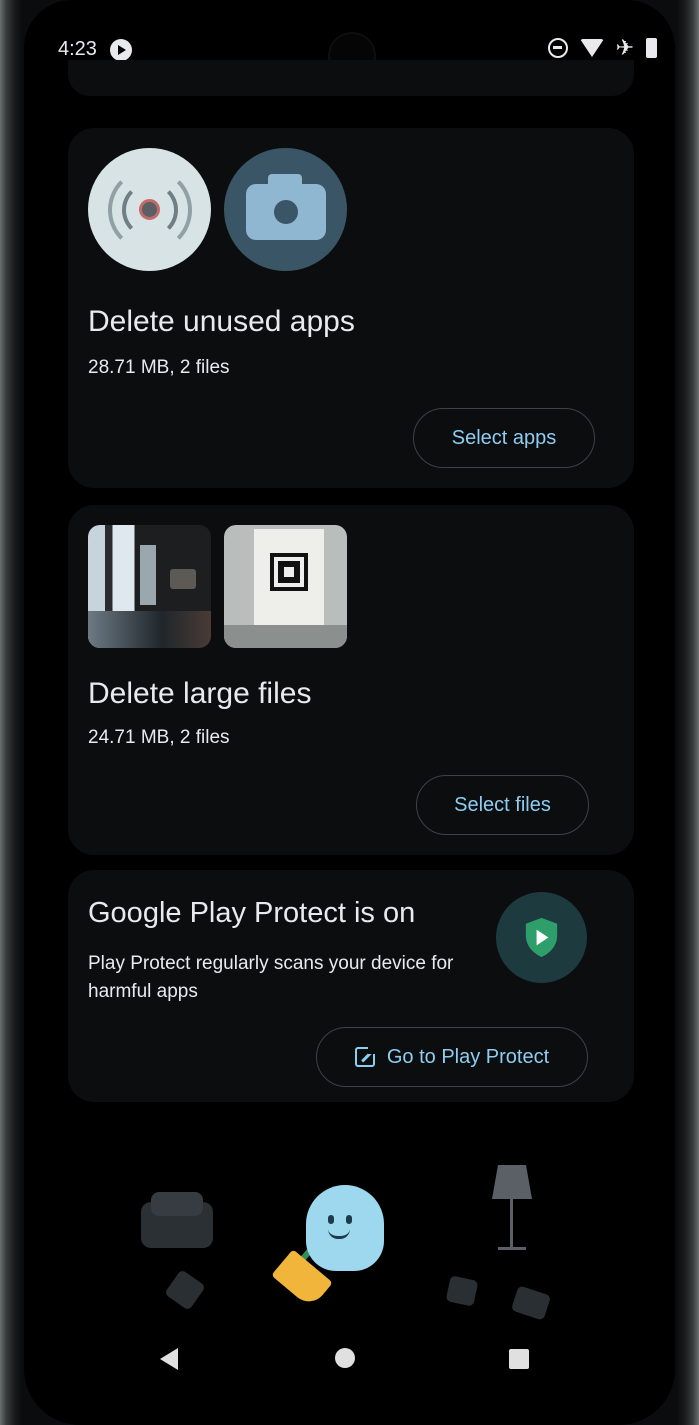  What do you see at coordinates (169, 1359) in the screenshot?
I see `back-button` at bounding box center [169, 1359].